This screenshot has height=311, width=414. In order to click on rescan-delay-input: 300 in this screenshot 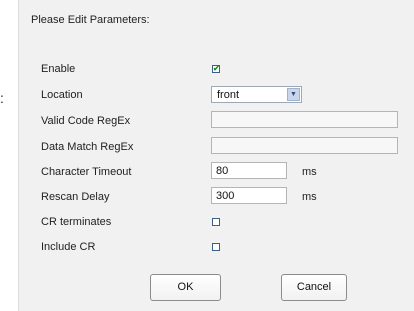, I will do `click(249, 195)`.